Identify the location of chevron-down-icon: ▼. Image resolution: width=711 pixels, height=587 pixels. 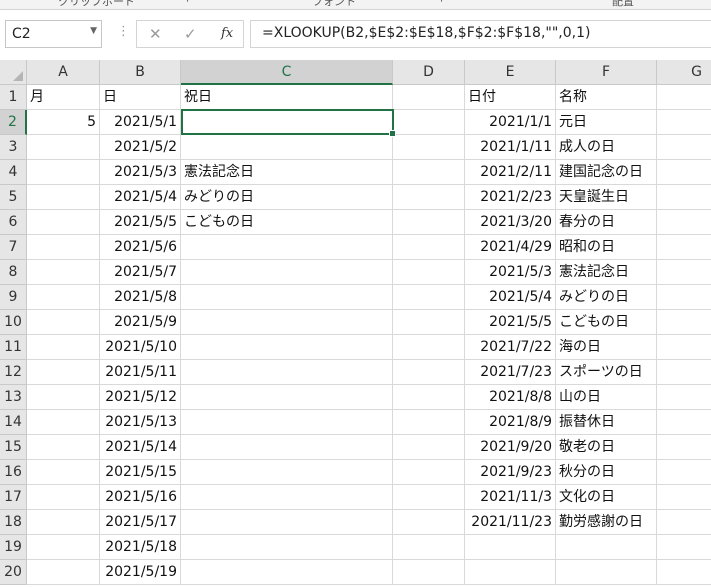
(93, 31).